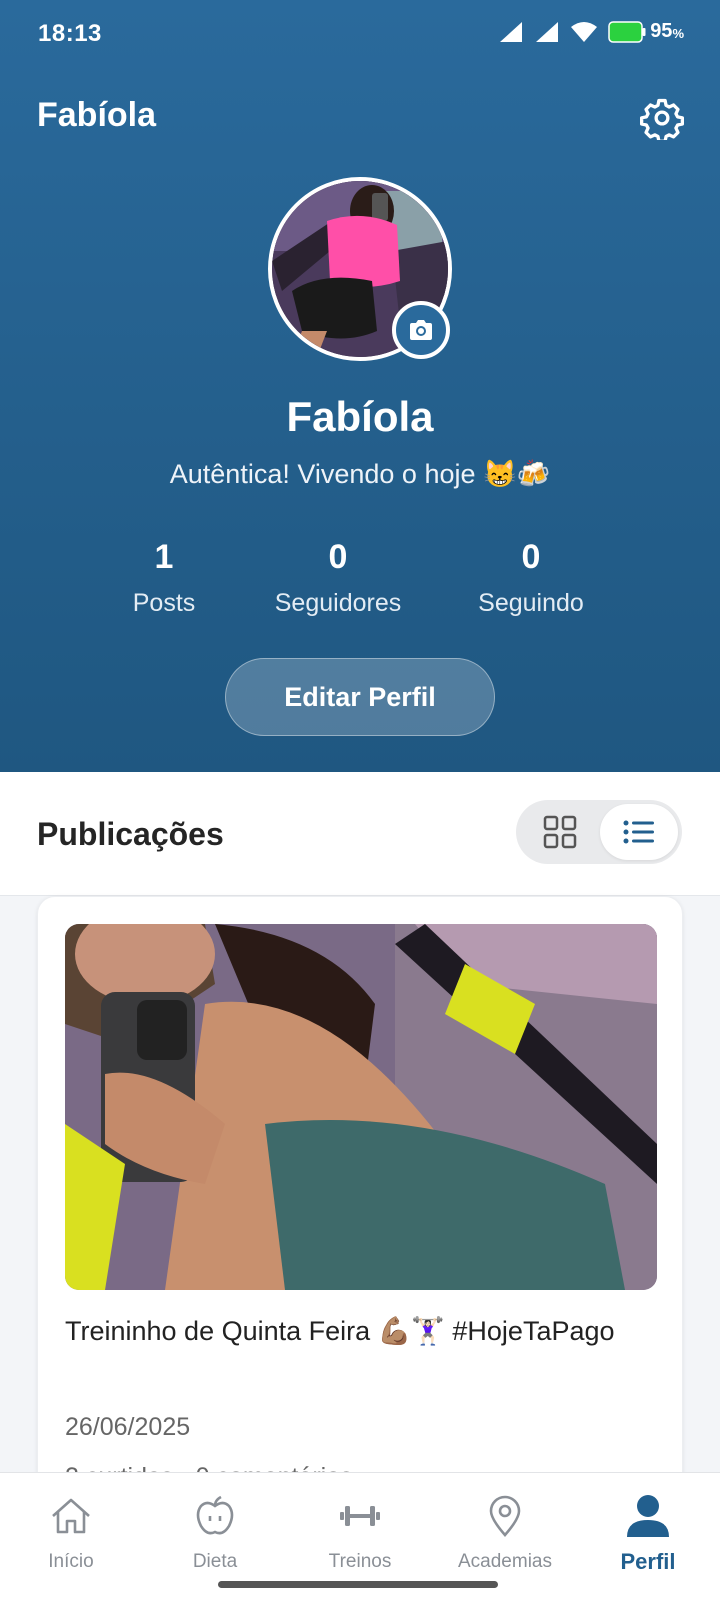 The width and height of the screenshot is (720, 1600). I want to click on publications-header: Publicações, so click(360, 834).